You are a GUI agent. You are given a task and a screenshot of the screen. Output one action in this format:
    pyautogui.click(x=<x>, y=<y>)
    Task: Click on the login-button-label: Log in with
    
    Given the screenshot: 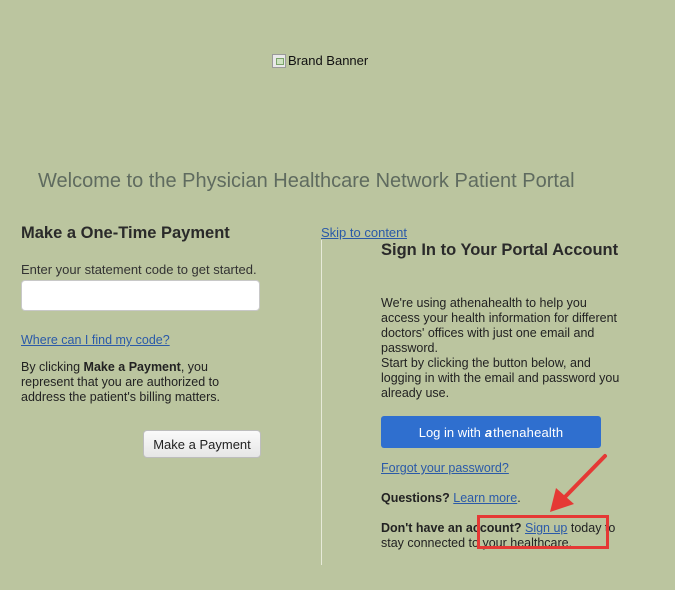 What is the action you would take?
    pyautogui.click(x=449, y=432)
    